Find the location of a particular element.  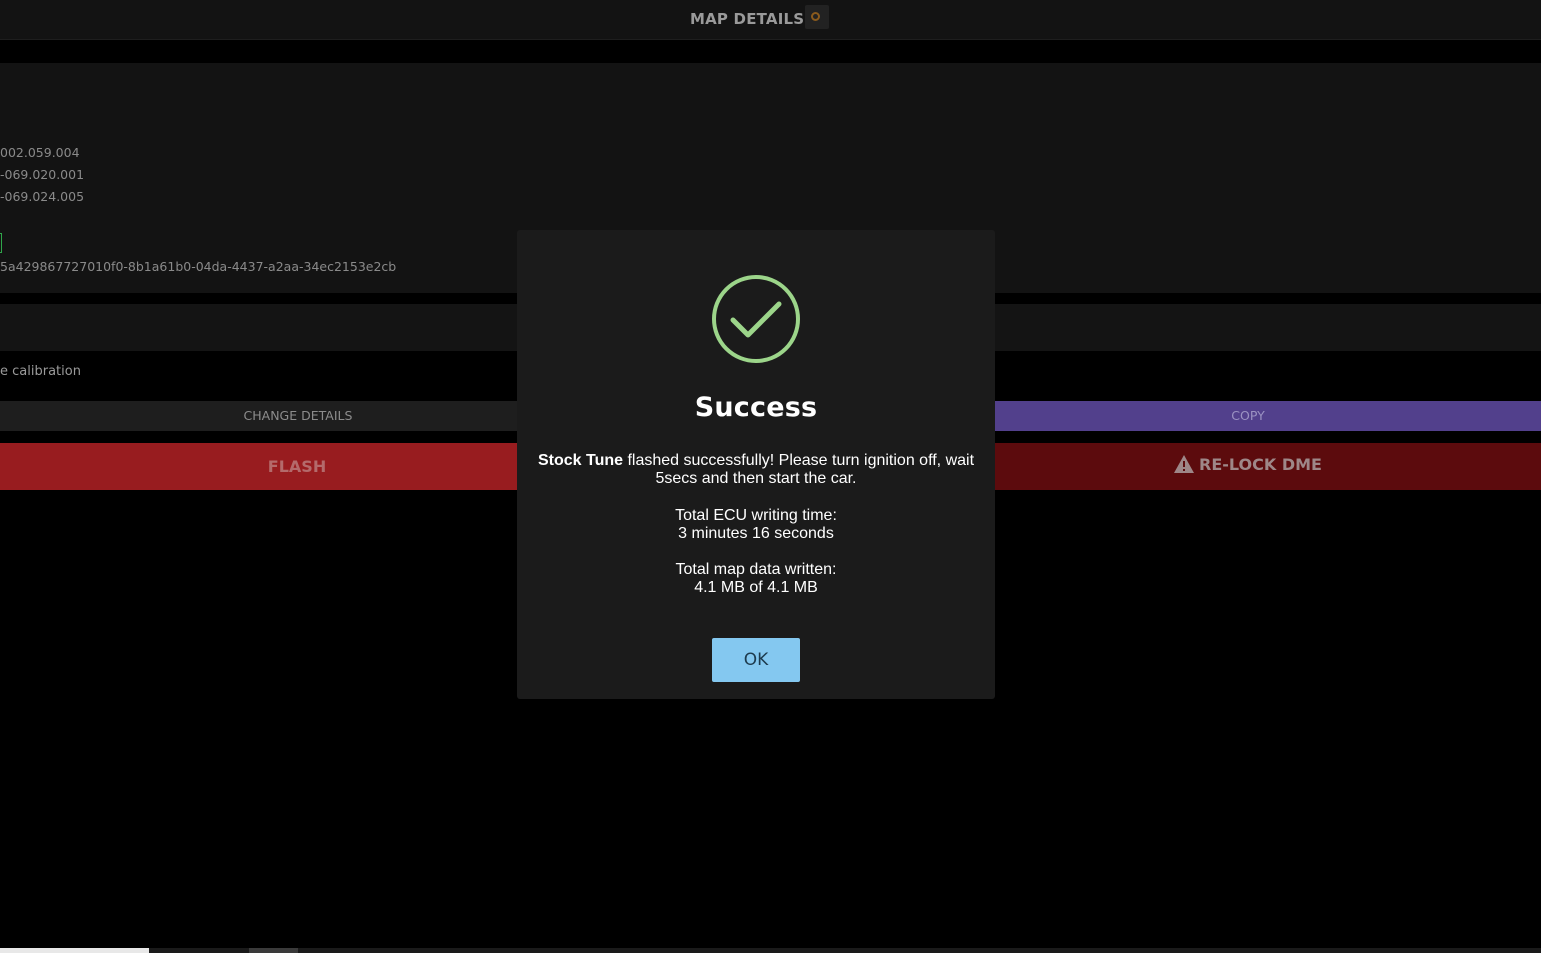

calibration-text: e calibration is located at coordinates (40, 371).